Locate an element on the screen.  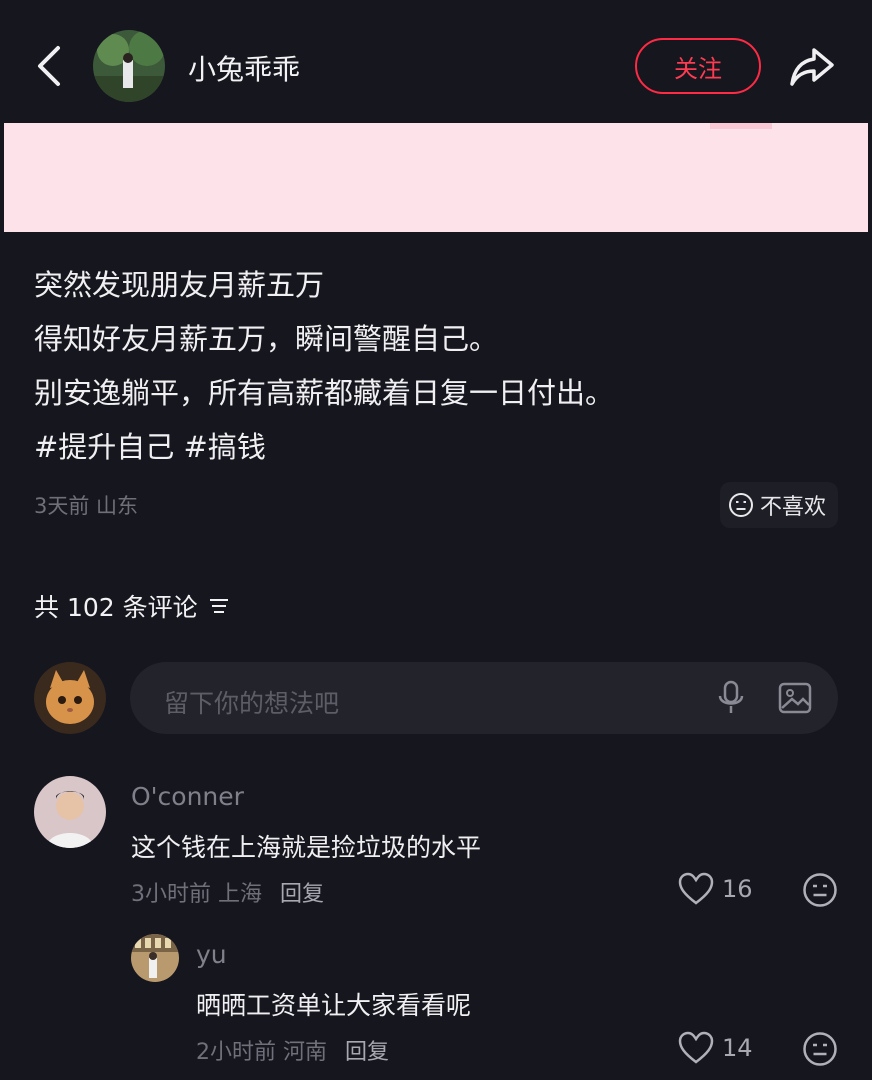
comment-meta: 3小时前 上海 回复 is located at coordinates (227, 892).